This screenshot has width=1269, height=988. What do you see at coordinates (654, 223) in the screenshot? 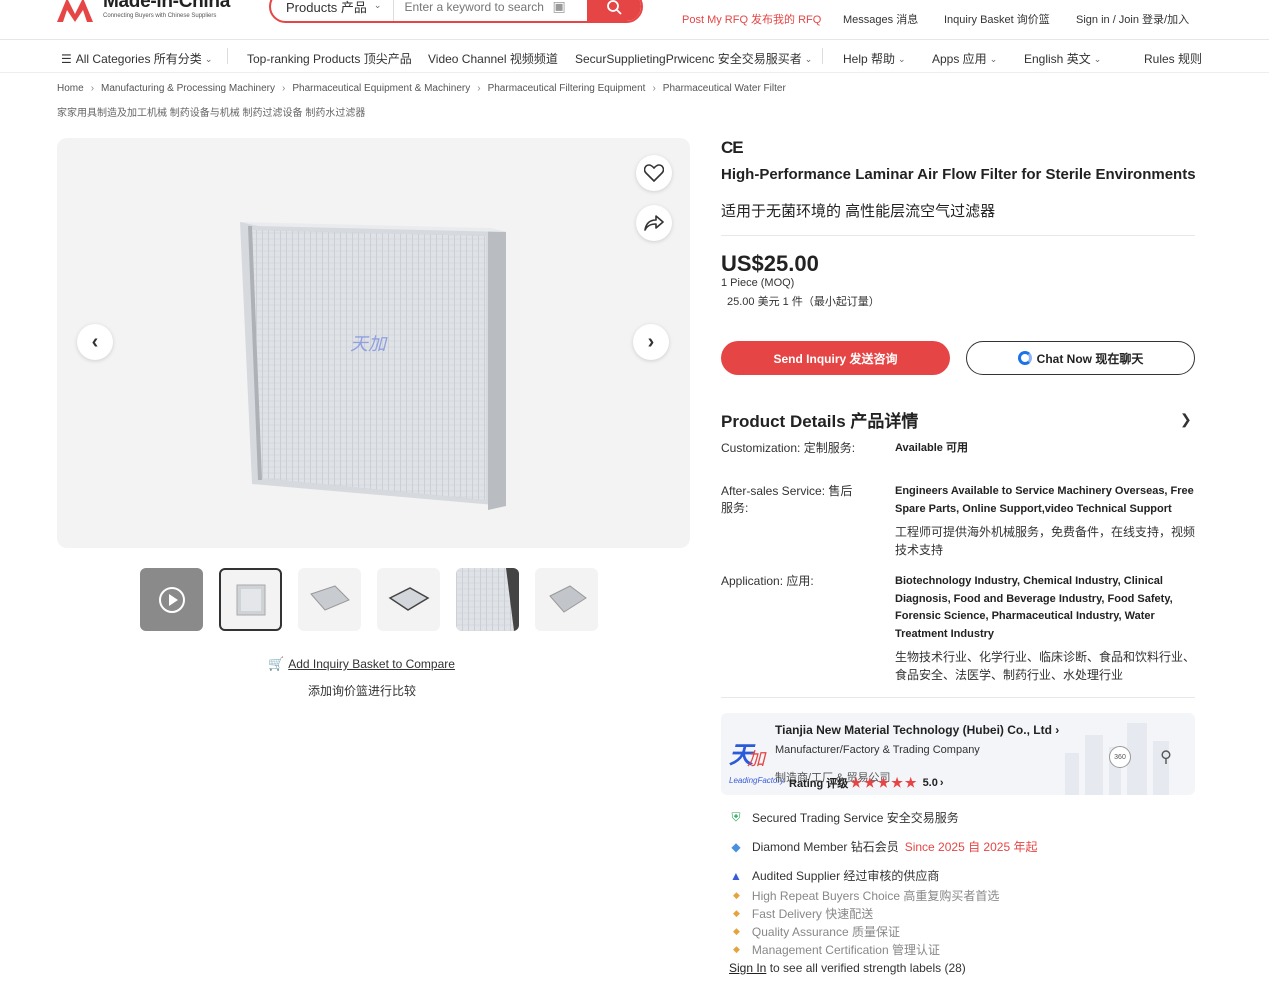
I see `share-button` at bounding box center [654, 223].